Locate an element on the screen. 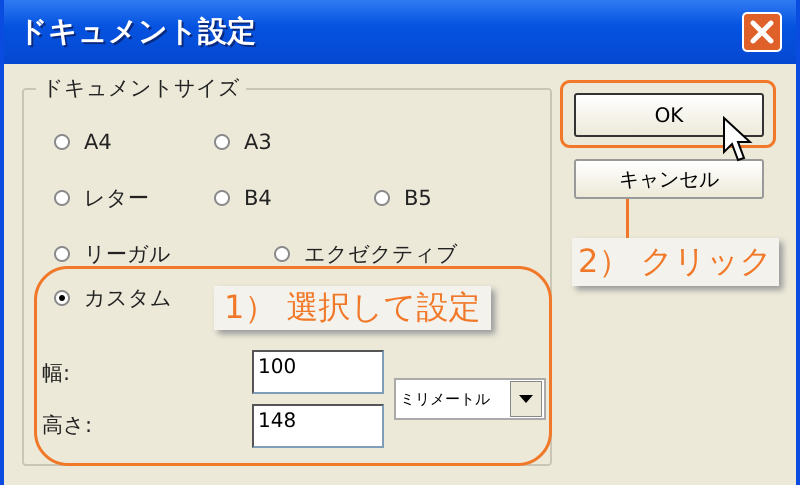  close-button is located at coordinates (762, 32).